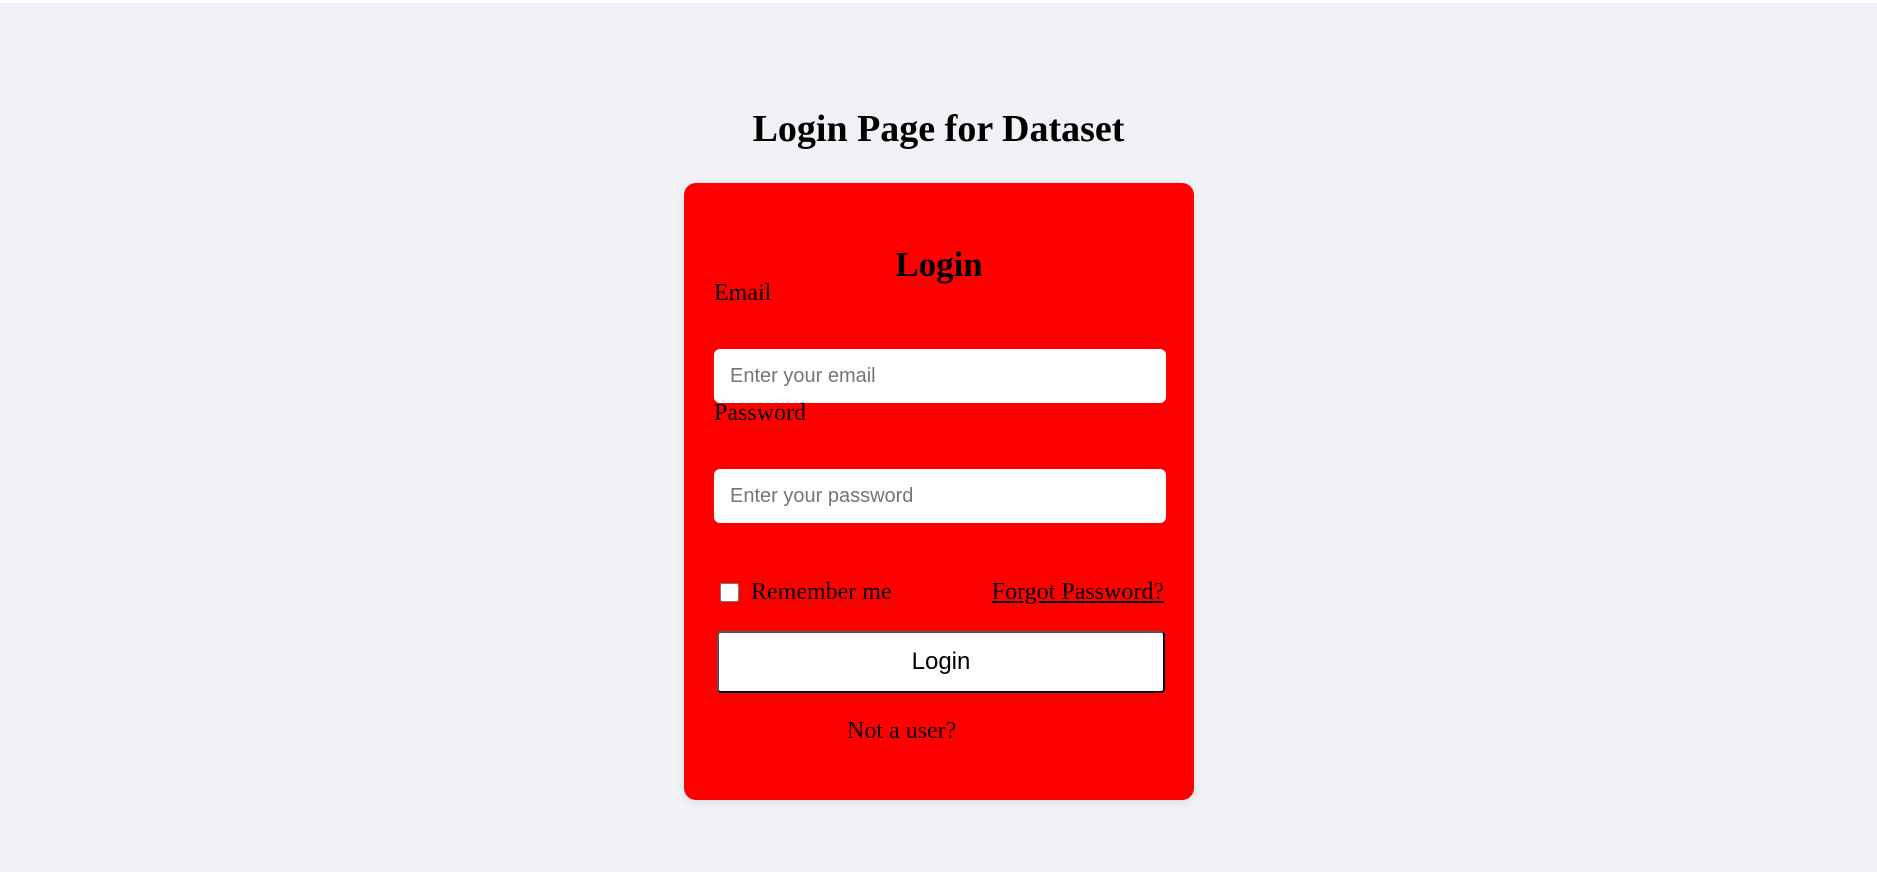  I want to click on password-input, so click(940, 496).